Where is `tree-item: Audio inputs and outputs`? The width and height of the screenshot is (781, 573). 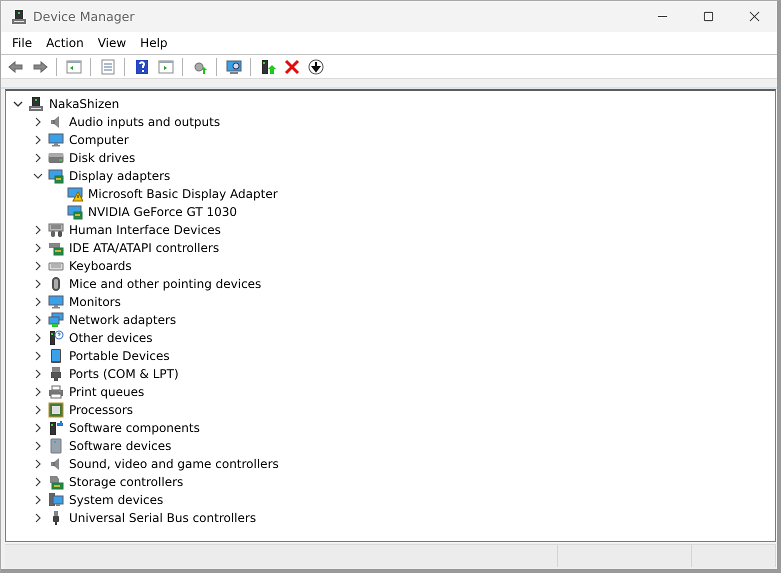 tree-item: Audio inputs and outputs is located at coordinates (144, 122).